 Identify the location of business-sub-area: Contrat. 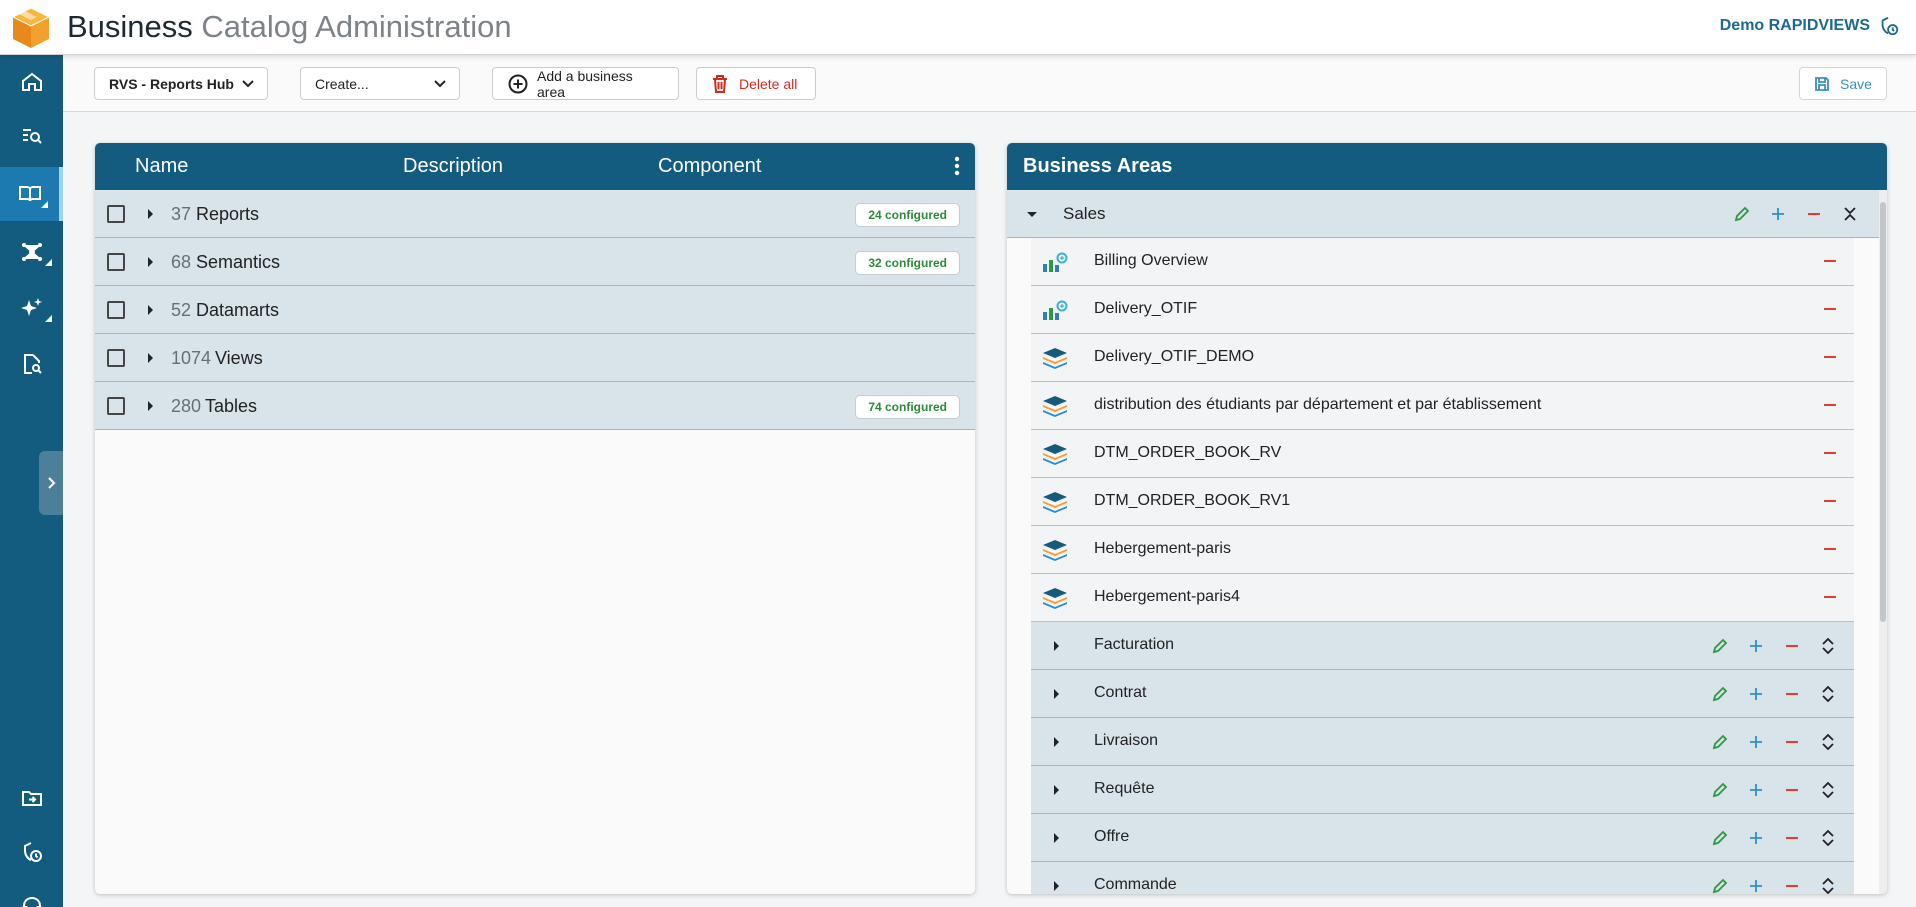
(1442, 694).